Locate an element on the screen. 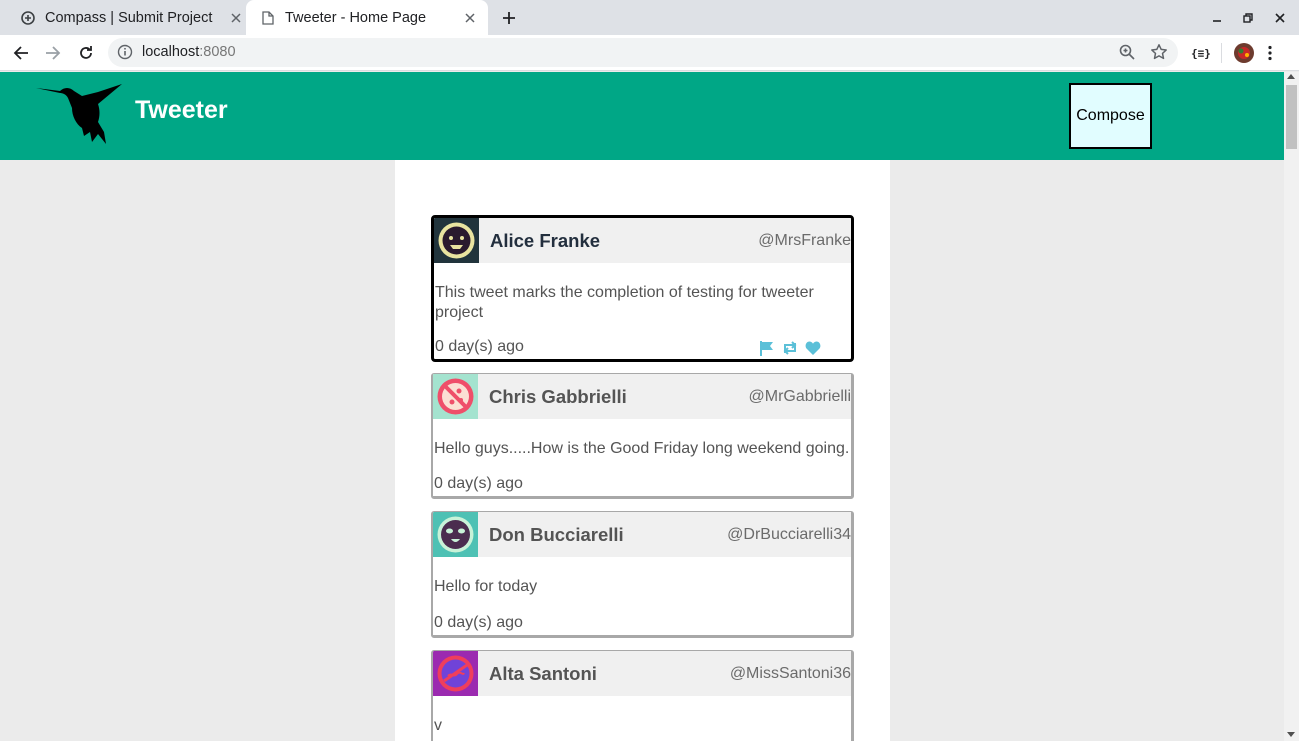  retweet-icon is located at coordinates (790, 348).